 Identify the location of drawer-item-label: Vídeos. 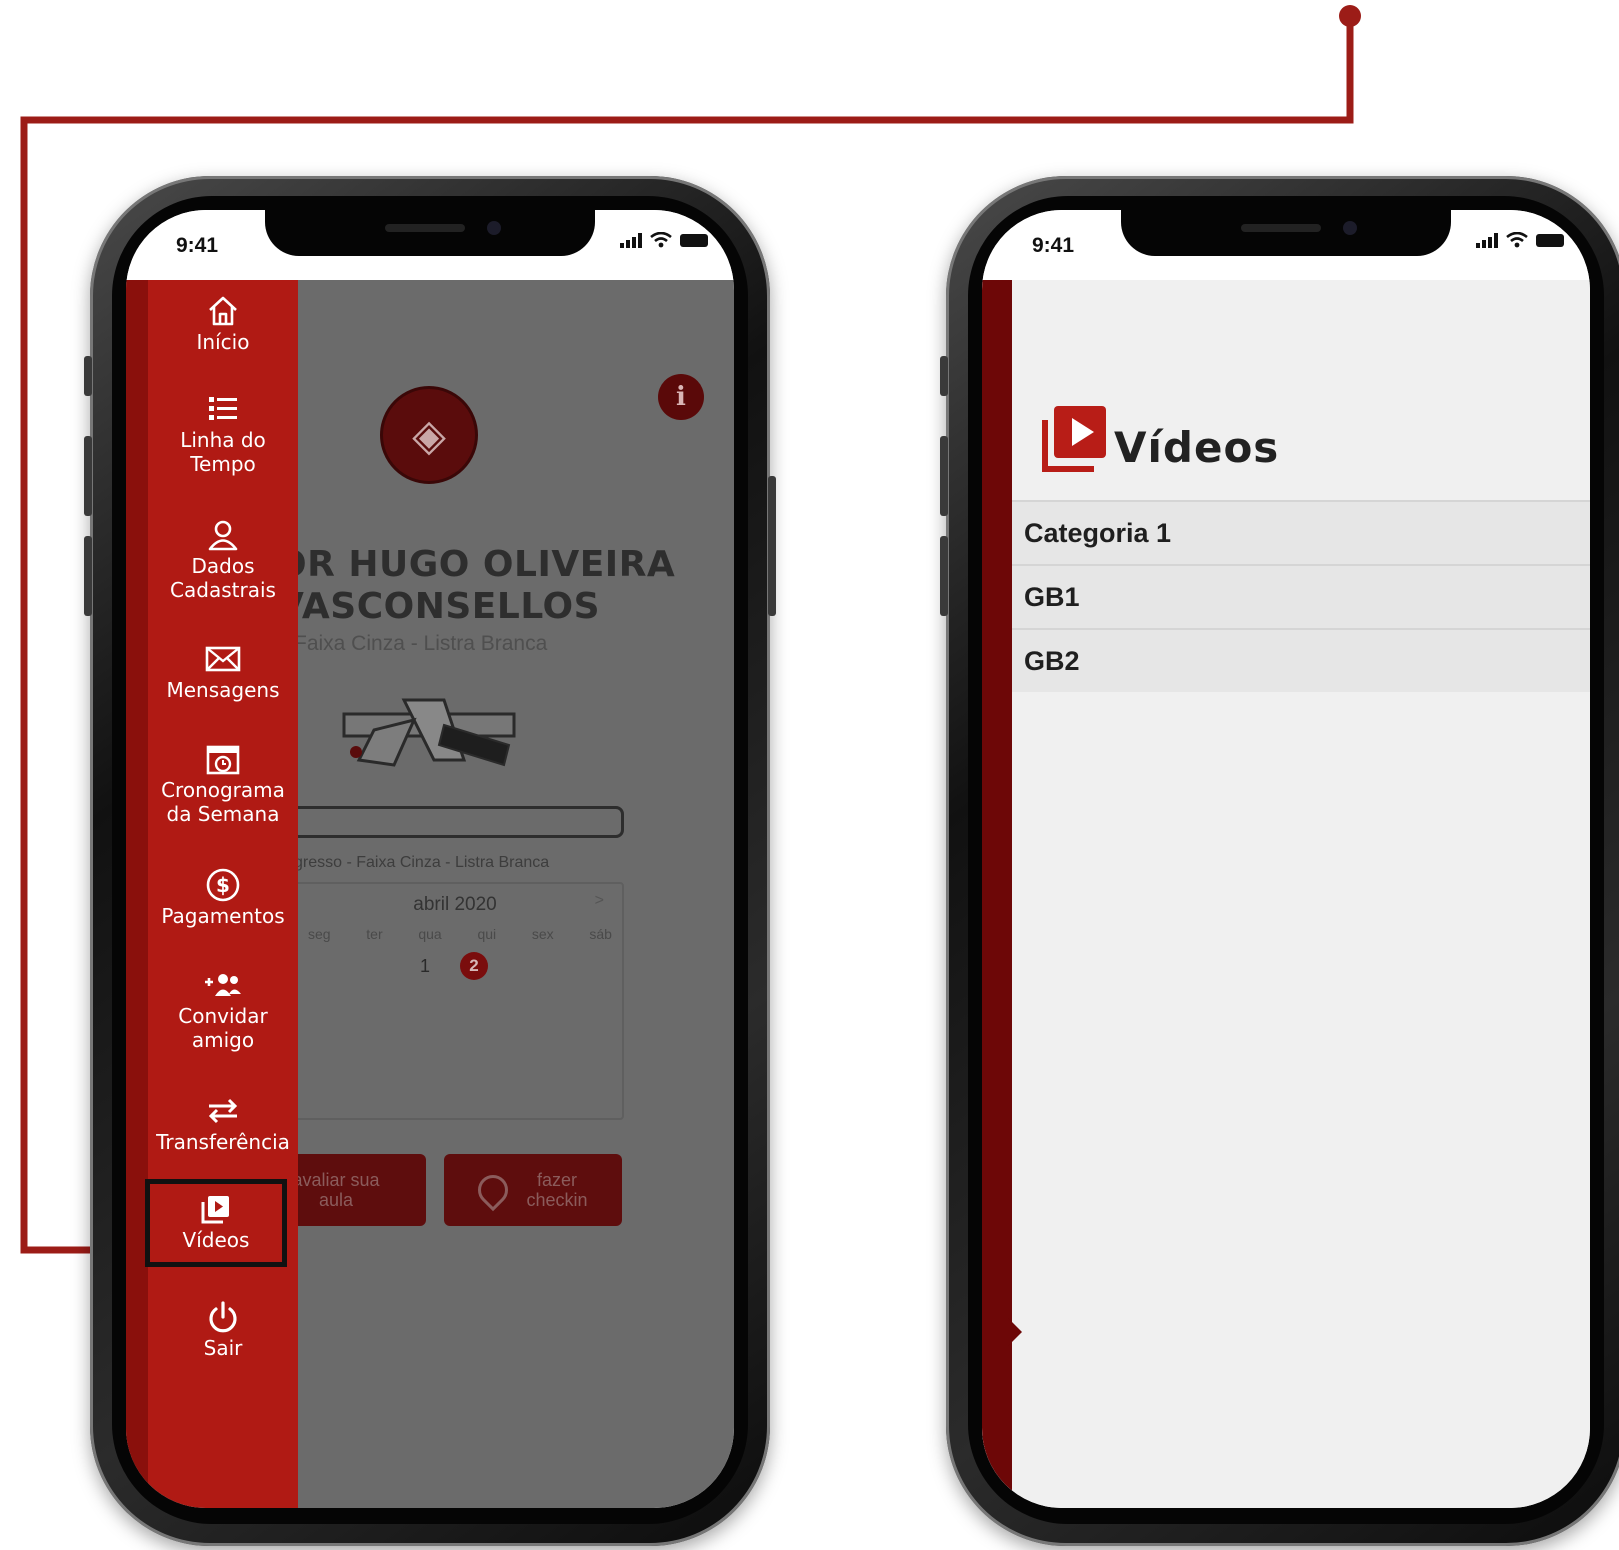
(216, 1240).